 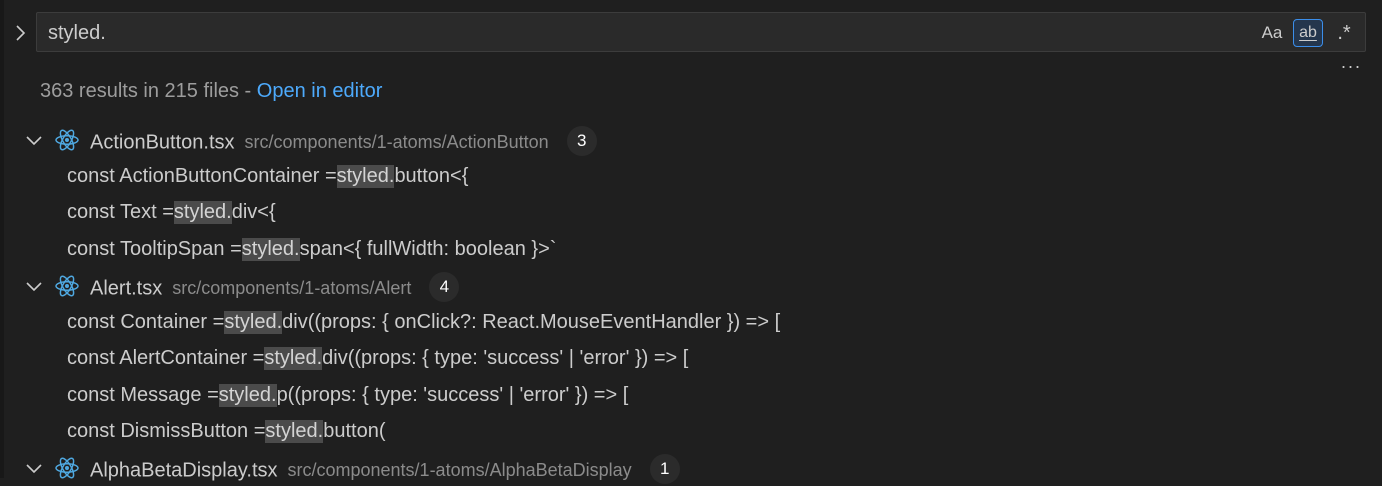 I want to click on regex-label: .*, so click(x=1343, y=33).